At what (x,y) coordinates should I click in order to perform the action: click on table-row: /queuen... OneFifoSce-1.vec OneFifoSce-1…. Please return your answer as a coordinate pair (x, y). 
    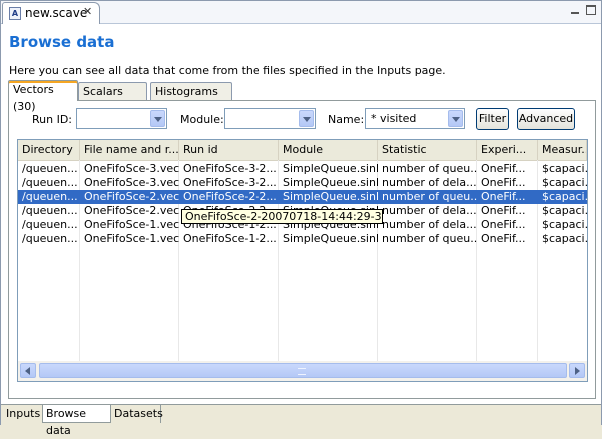
    Looking at the image, I should click on (302, 239).